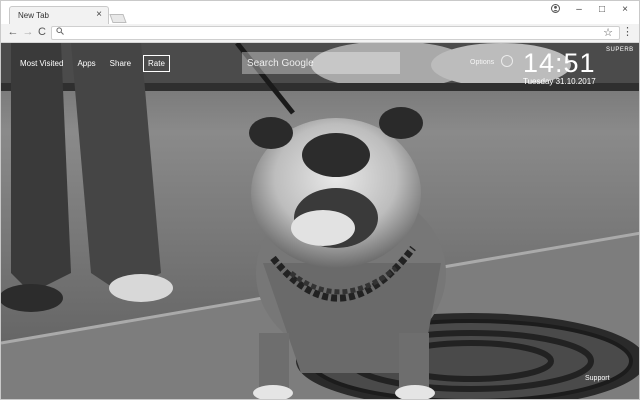 The width and height of the screenshot is (640, 400). I want to click on browser-toolbar: ← → C ☆ ⋮, so click(320, 33).